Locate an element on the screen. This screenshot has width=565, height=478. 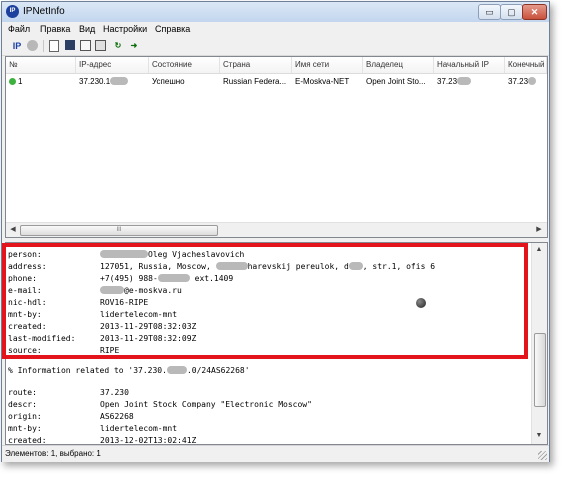
menu-help: Справка is located at coordinates (172, 29).